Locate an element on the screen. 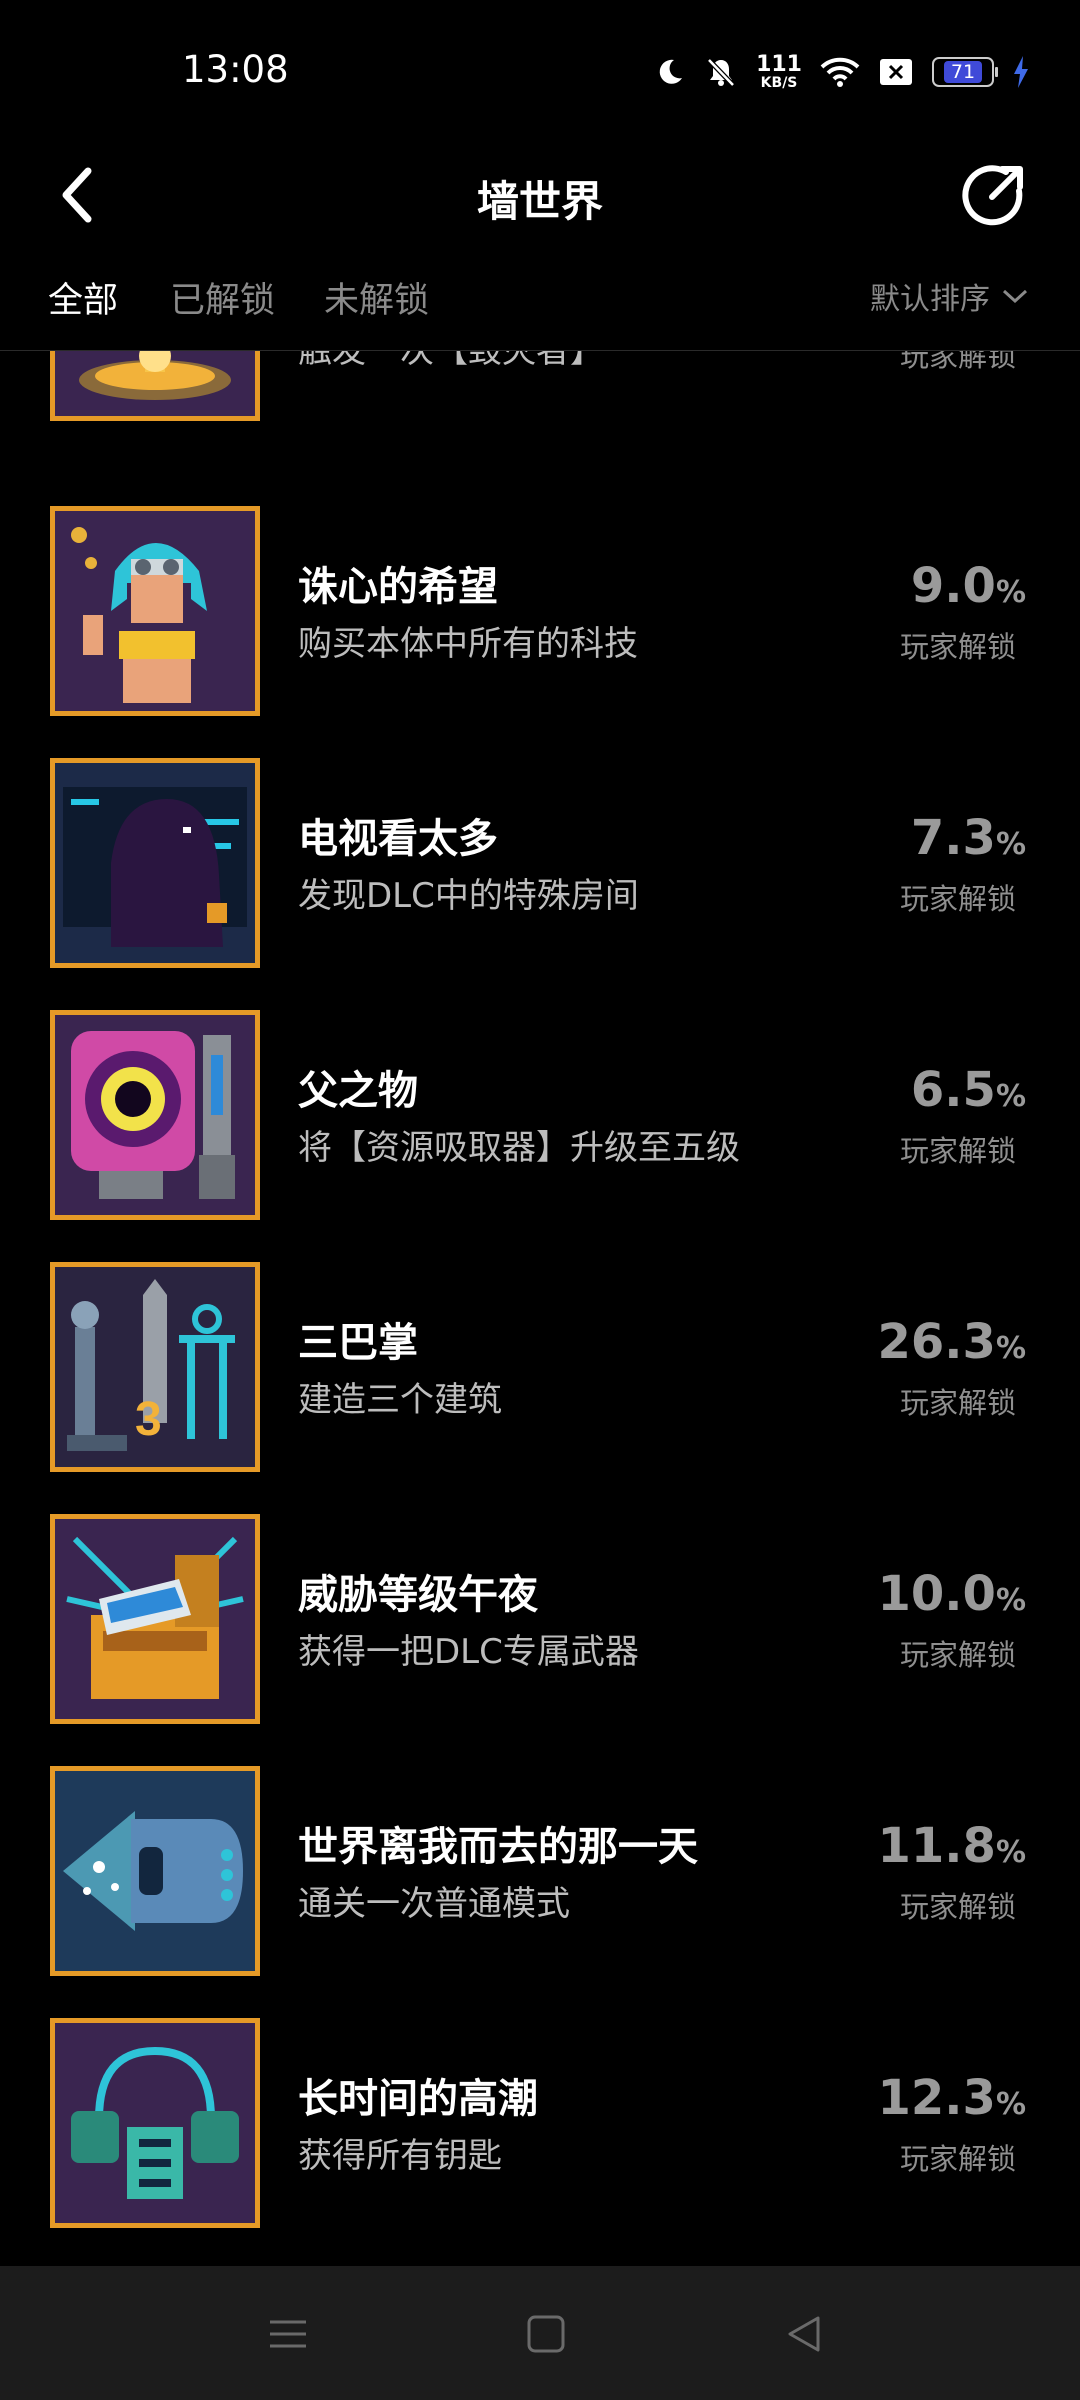  achievement-name: 父之物 is located at coordinates (358, 1091).